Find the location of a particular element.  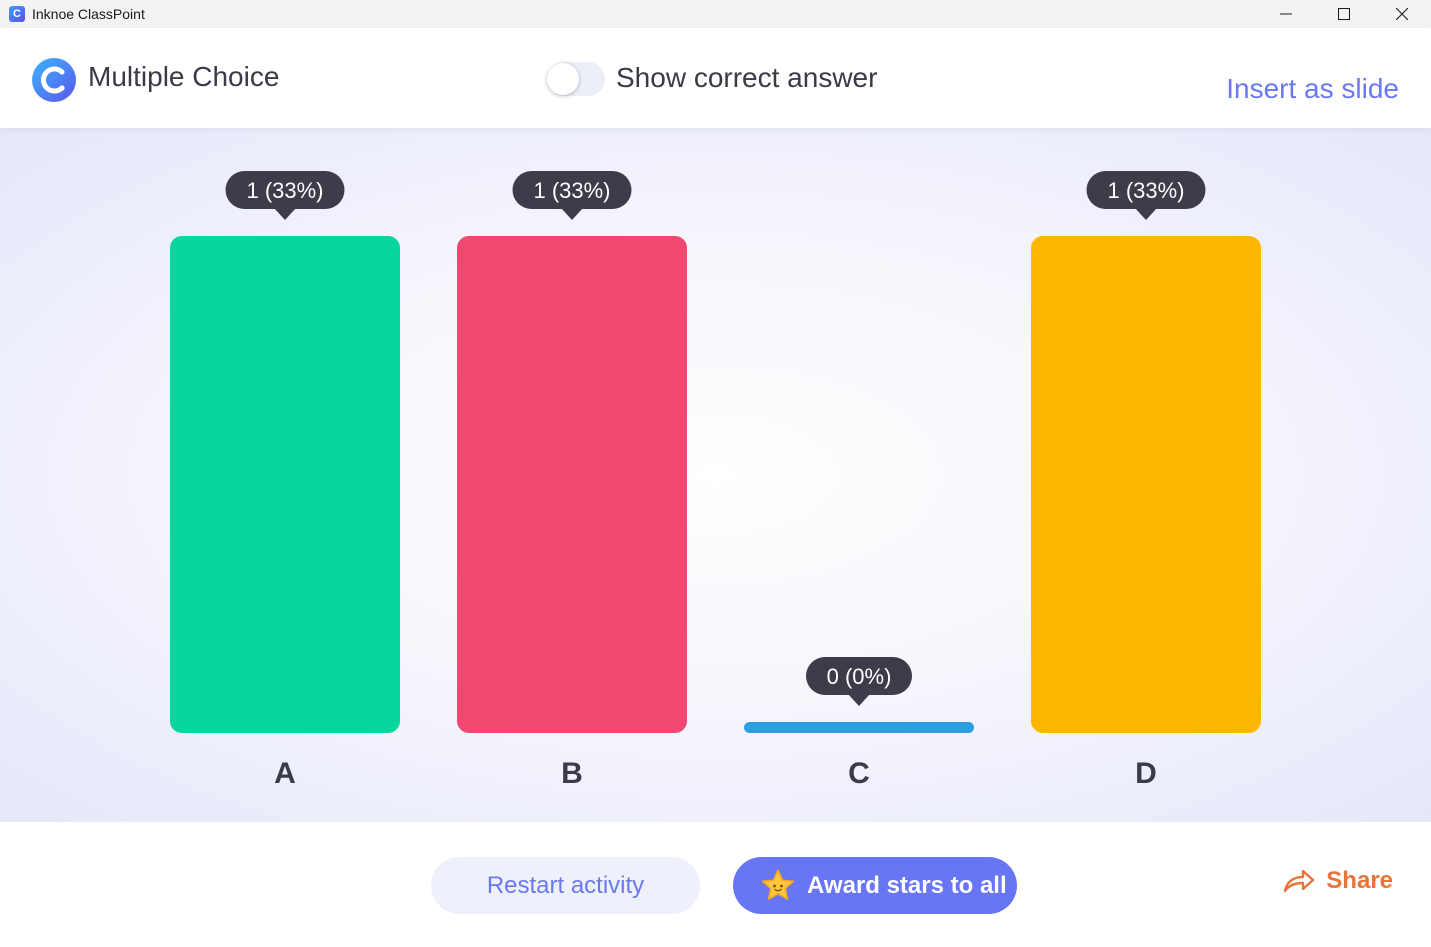

close-icon is located at coordinates (1402, 14).